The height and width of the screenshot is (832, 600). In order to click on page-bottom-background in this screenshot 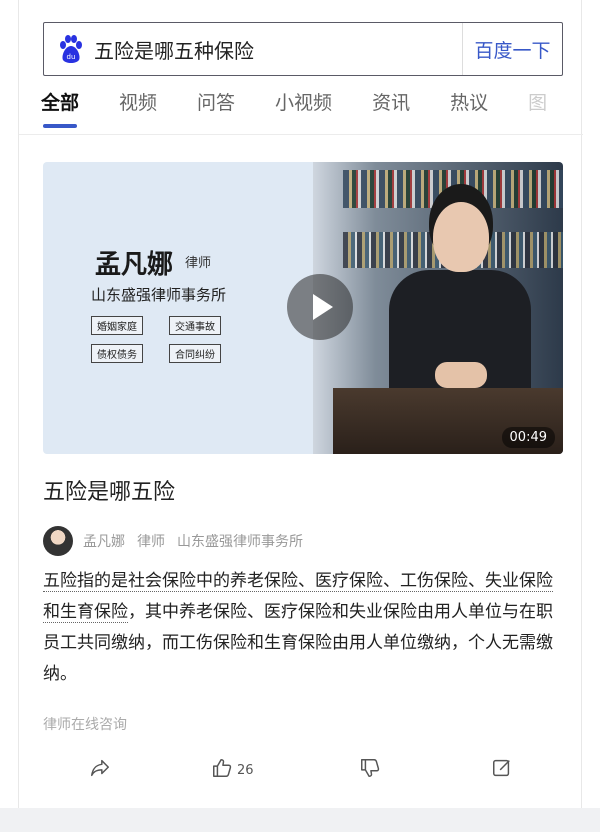, I will do `click(300, 820)`.